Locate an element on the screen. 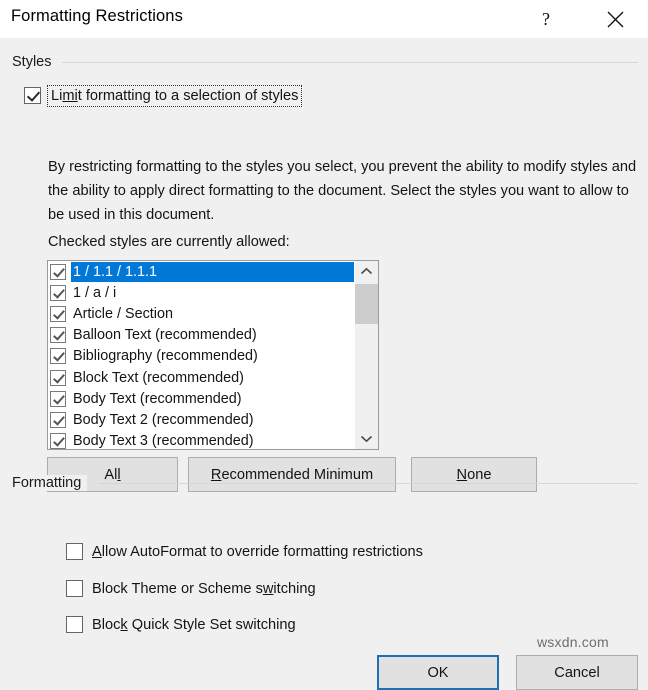 The width and height of the screenshot is (648, 690). formatting-group-divider is located at coordinates (368, 483).